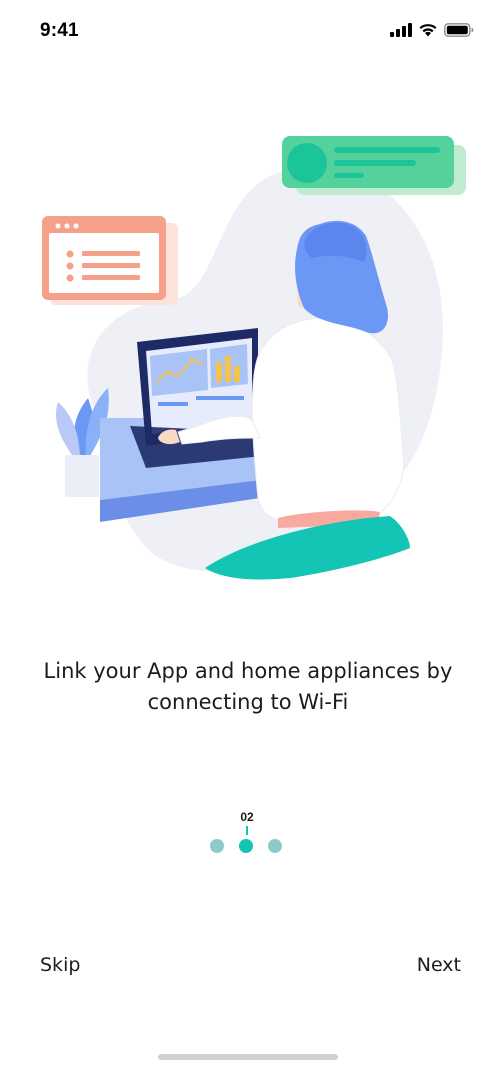 The width and height of the screenshot is (496, 1070). I want to click on page-indicator, so click(246, 846).